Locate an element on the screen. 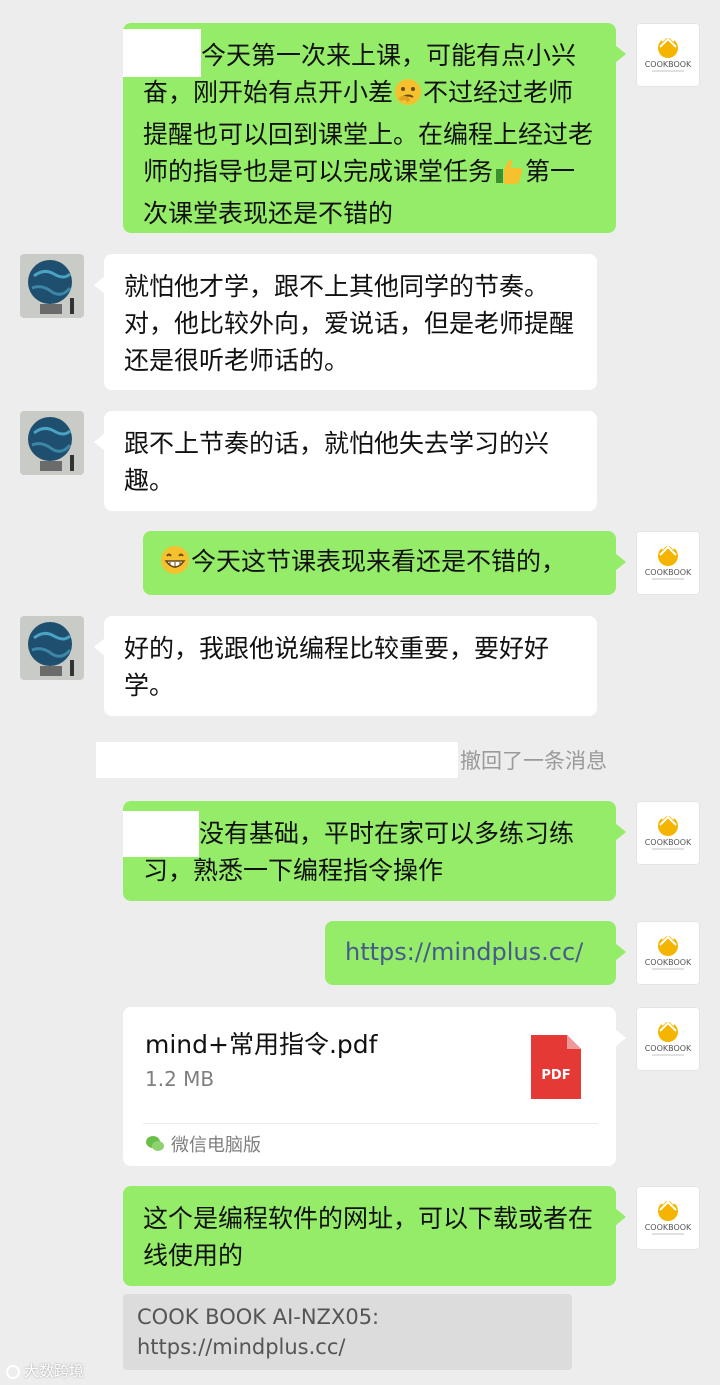  wechat-icon is located at coordinates (155, 1146).